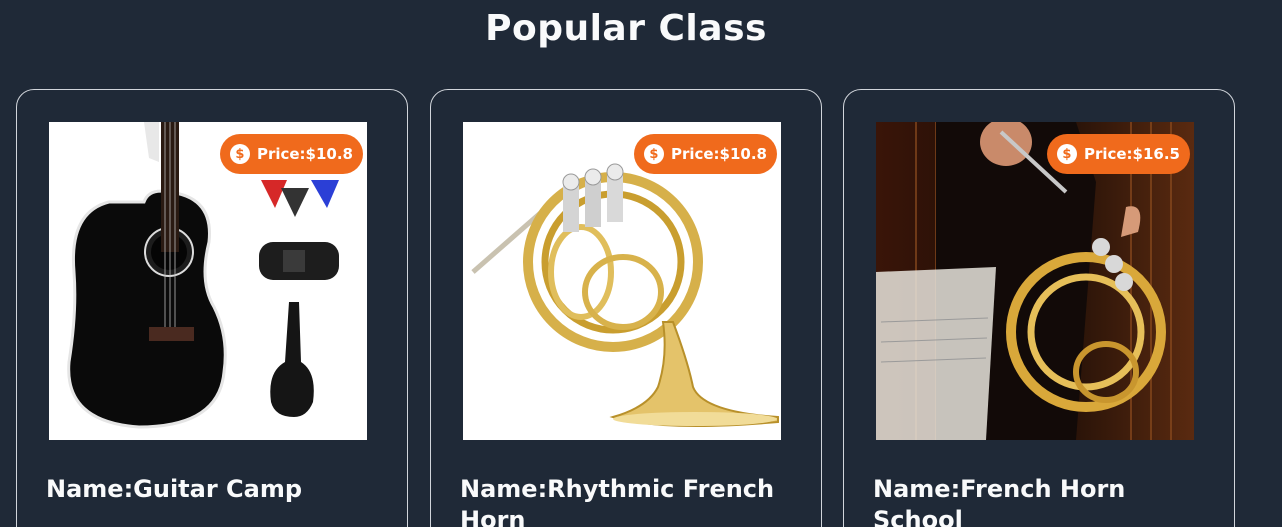  I want to click on class-image: $ Price:$16.5, so click(1035, 281).